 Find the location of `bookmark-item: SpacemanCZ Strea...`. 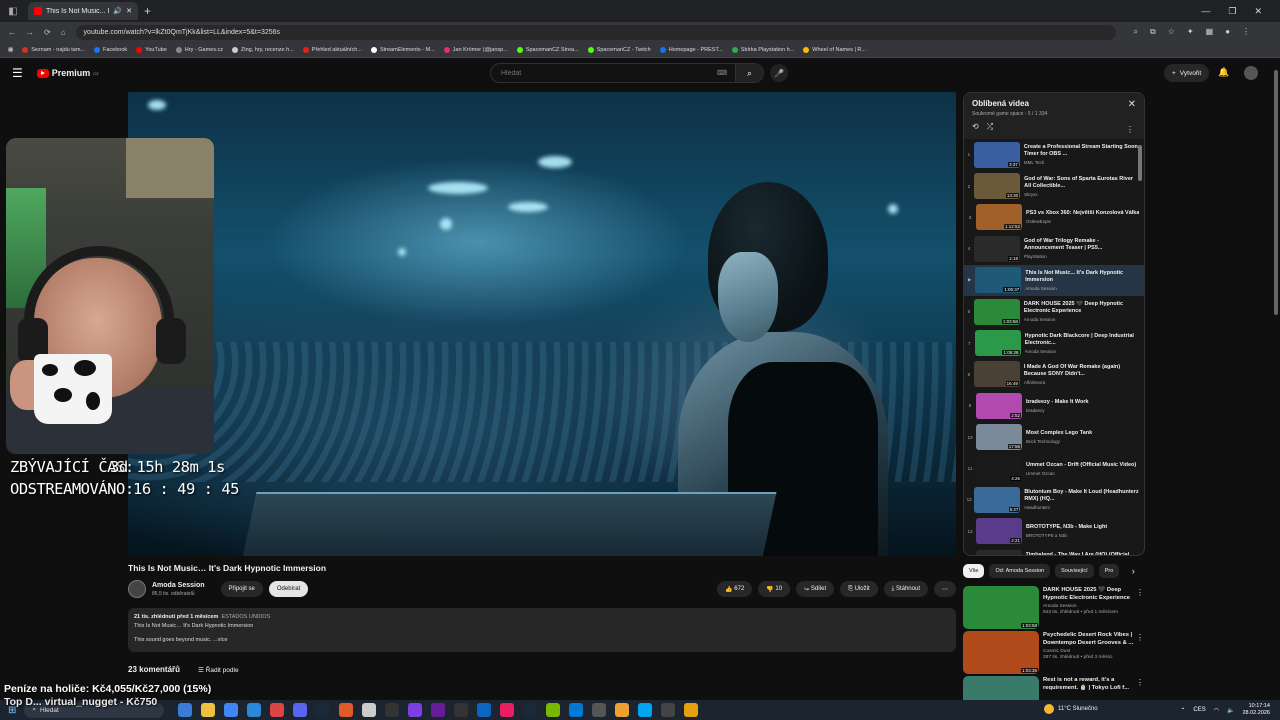

bookmark-item: SpacemanCZ Strea... is located at coordinates (547, 49).